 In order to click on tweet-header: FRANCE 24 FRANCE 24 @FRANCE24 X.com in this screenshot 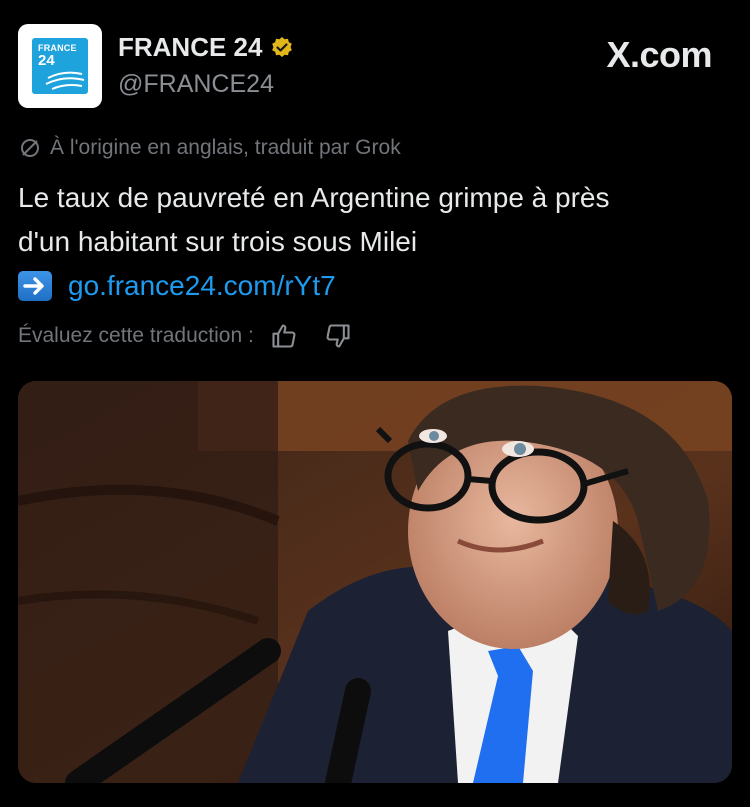, I will do `click(375, 67)`.